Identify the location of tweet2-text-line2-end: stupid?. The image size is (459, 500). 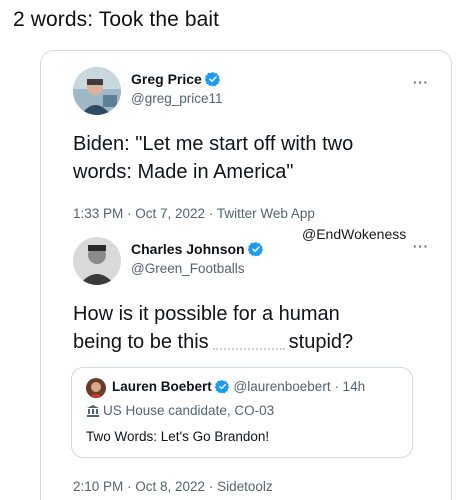
(321, 342).